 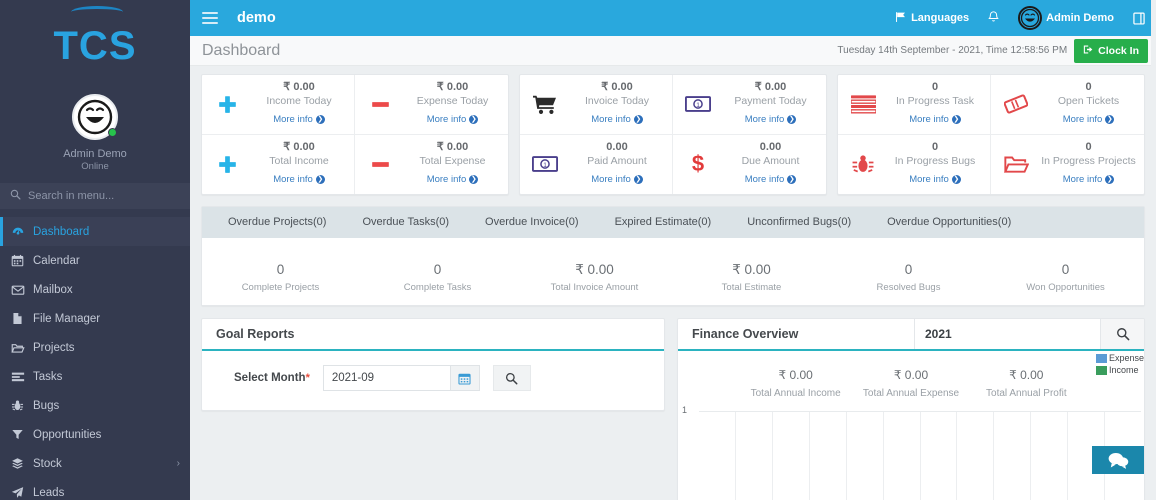 I want to click on finance-overview-panel: Finance Overview Expense, so click(x=911, y=409).